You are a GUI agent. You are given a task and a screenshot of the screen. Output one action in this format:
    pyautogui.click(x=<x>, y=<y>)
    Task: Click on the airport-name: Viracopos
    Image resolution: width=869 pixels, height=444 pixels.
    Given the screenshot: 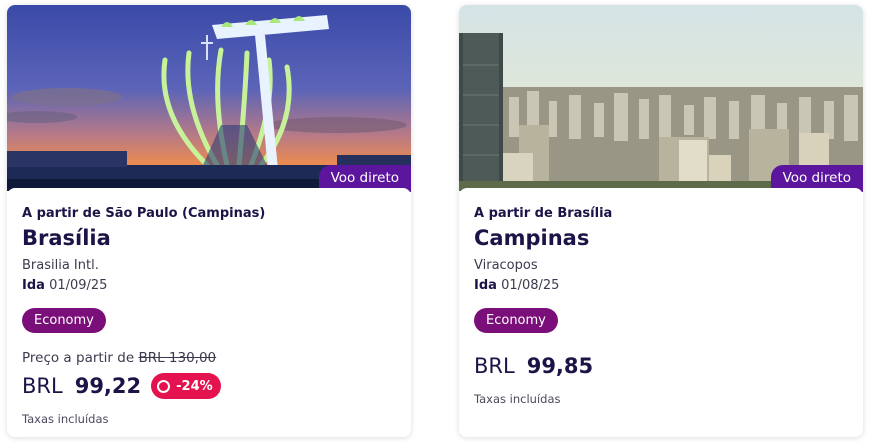 What is the action you would take?
    pyautogui.click(x=506, y=265)
    